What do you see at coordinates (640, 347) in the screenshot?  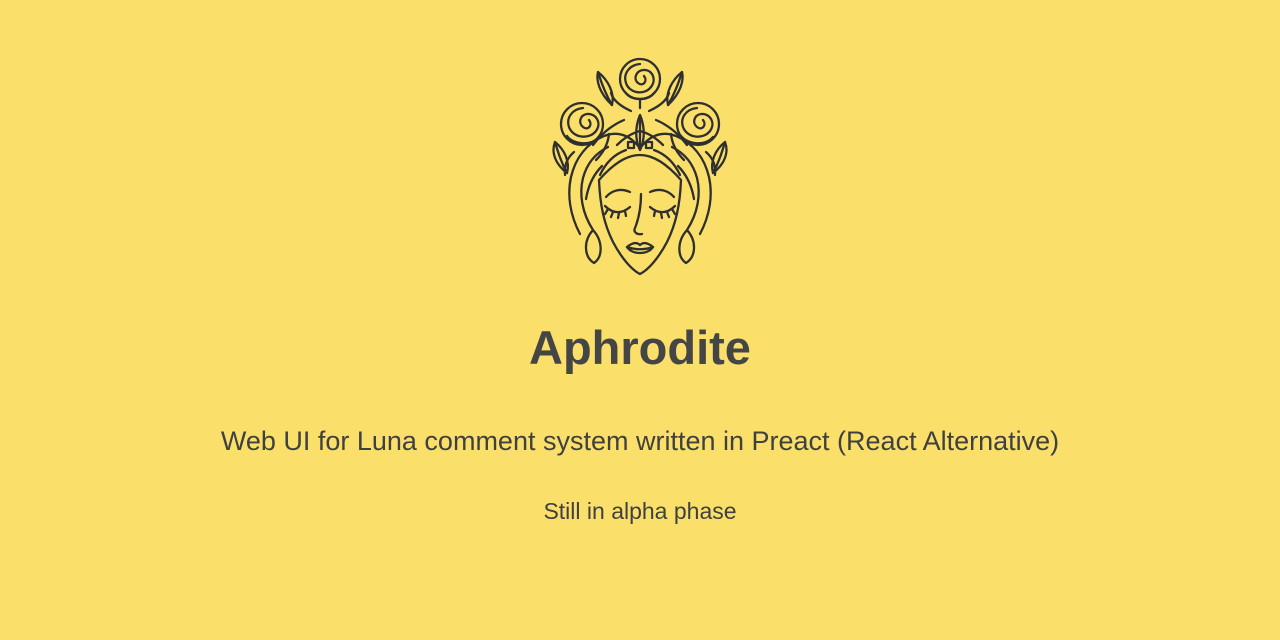 I see `project-title: Aphrodite` at bounding box center [640, 347].